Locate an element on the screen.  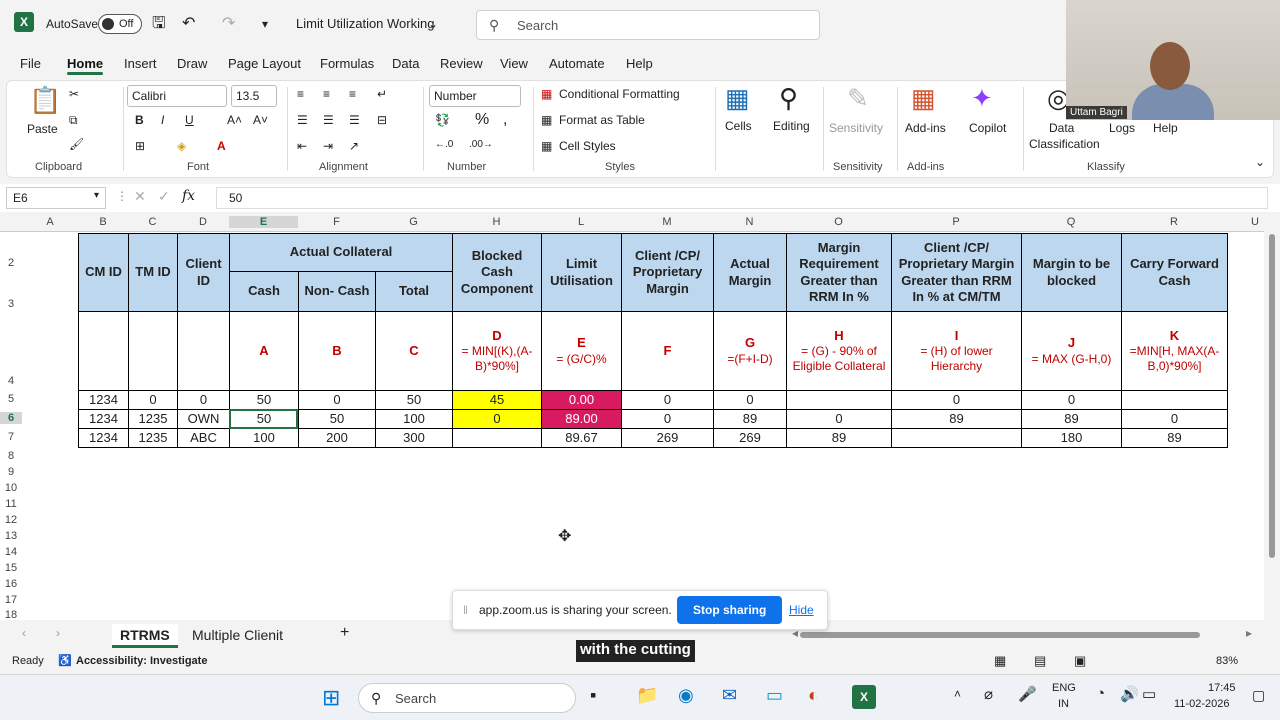
comma-icon: , is located at coordinates (505, 120).